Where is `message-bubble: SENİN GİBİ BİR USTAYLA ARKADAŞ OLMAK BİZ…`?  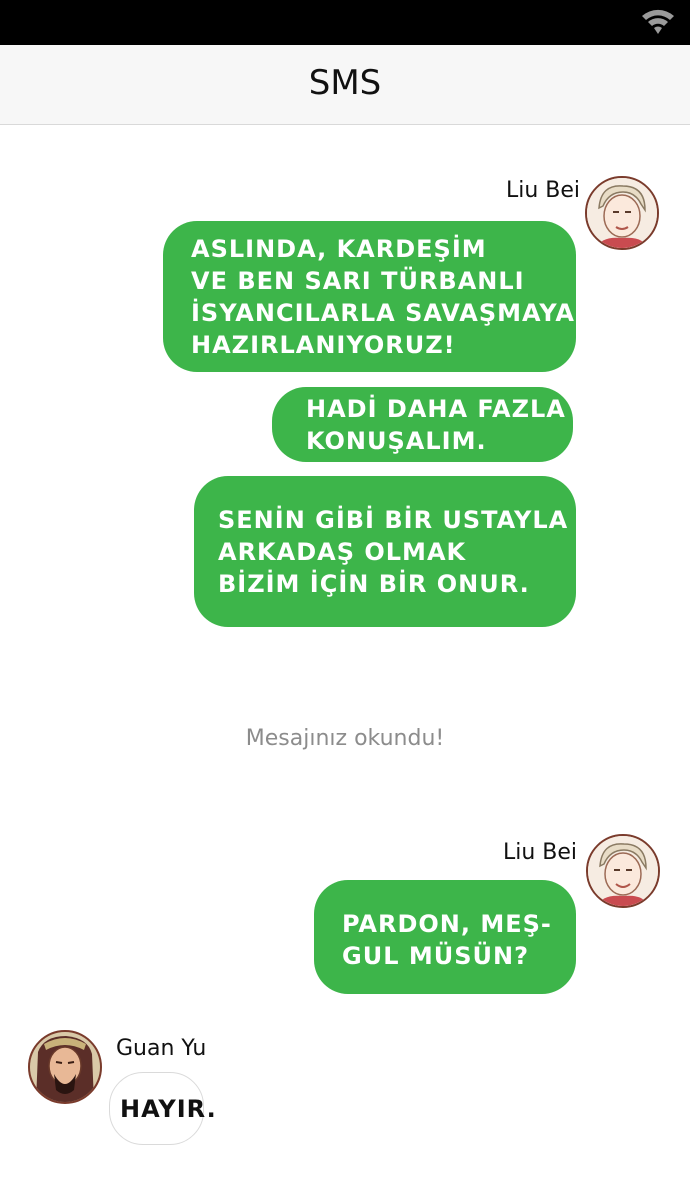
message-bubble: SENİN GİBİ BİR USTAYLA ARKADAŞ OLMAK BİZ… is located at coordinates (385, 551).